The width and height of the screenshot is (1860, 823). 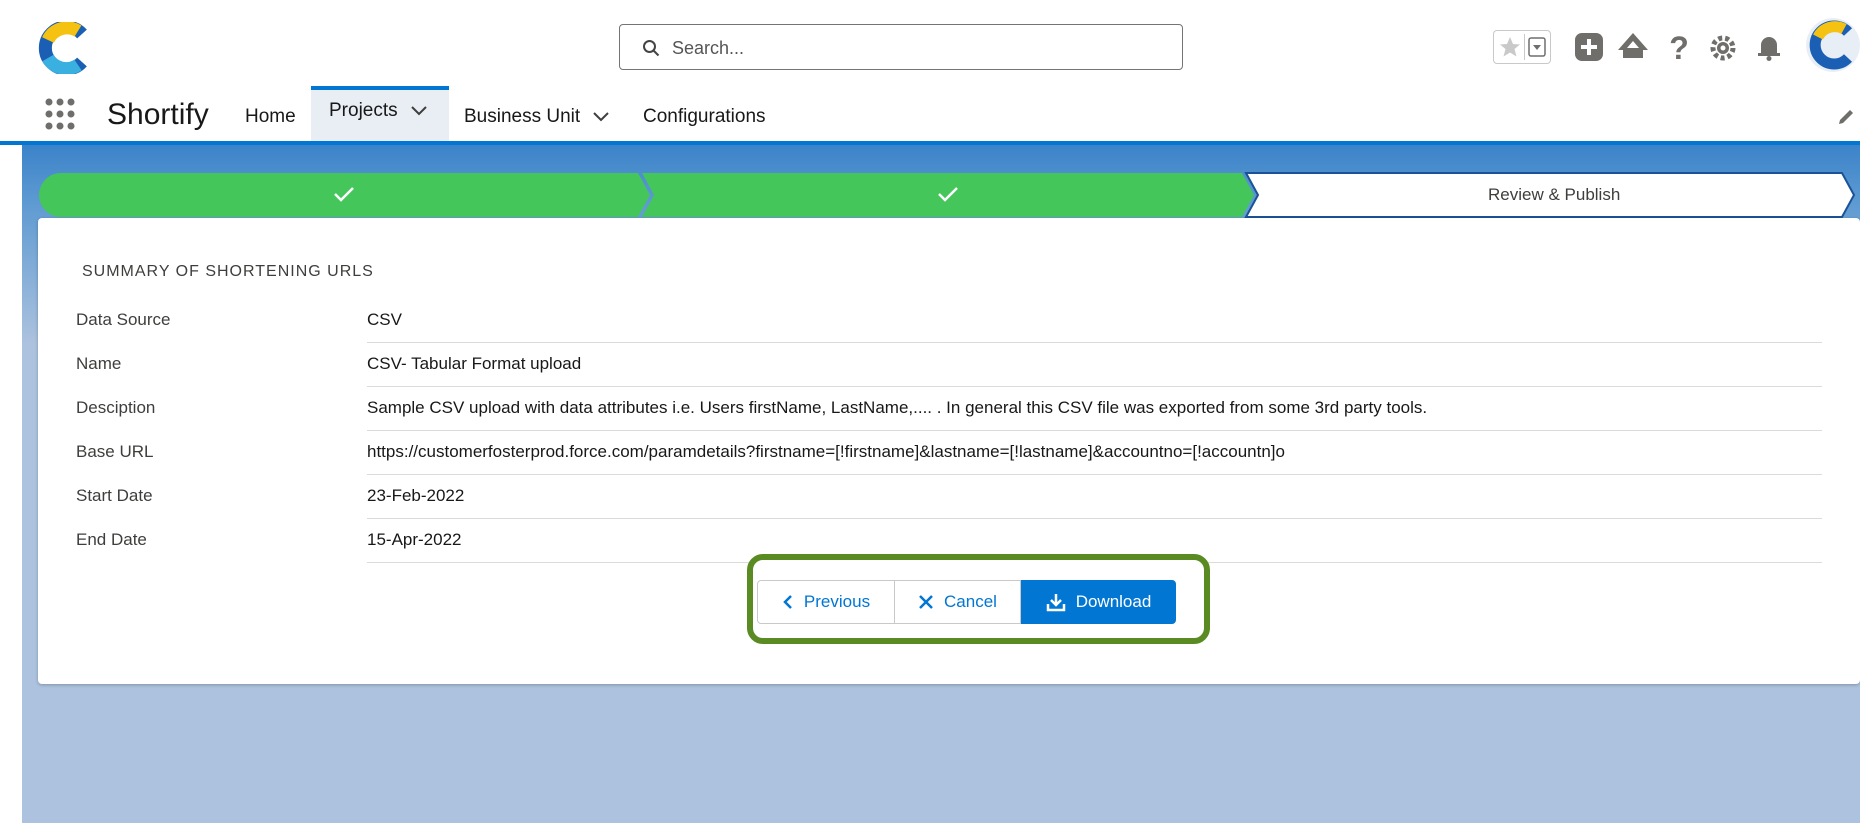 I want to click on global-search, so click(x=901, y=47).